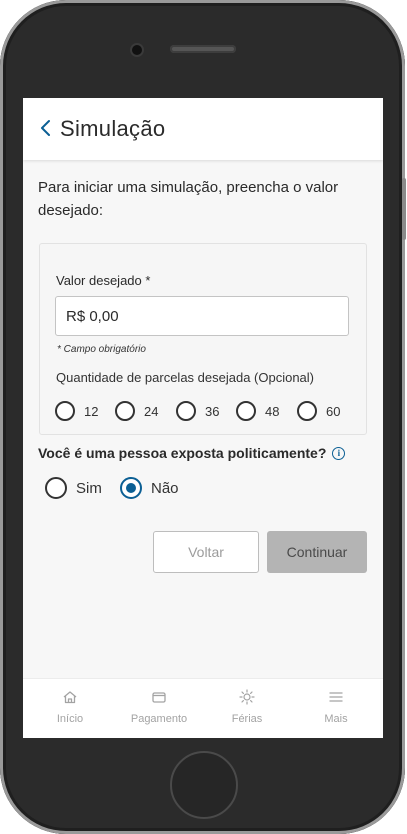 Image resolution: width=407 pixels, height=834 pixels. What do you see at coordinates (203, 129) in the screenshot?
I see `app-header: Simulação` at bounding box center [203, 129].